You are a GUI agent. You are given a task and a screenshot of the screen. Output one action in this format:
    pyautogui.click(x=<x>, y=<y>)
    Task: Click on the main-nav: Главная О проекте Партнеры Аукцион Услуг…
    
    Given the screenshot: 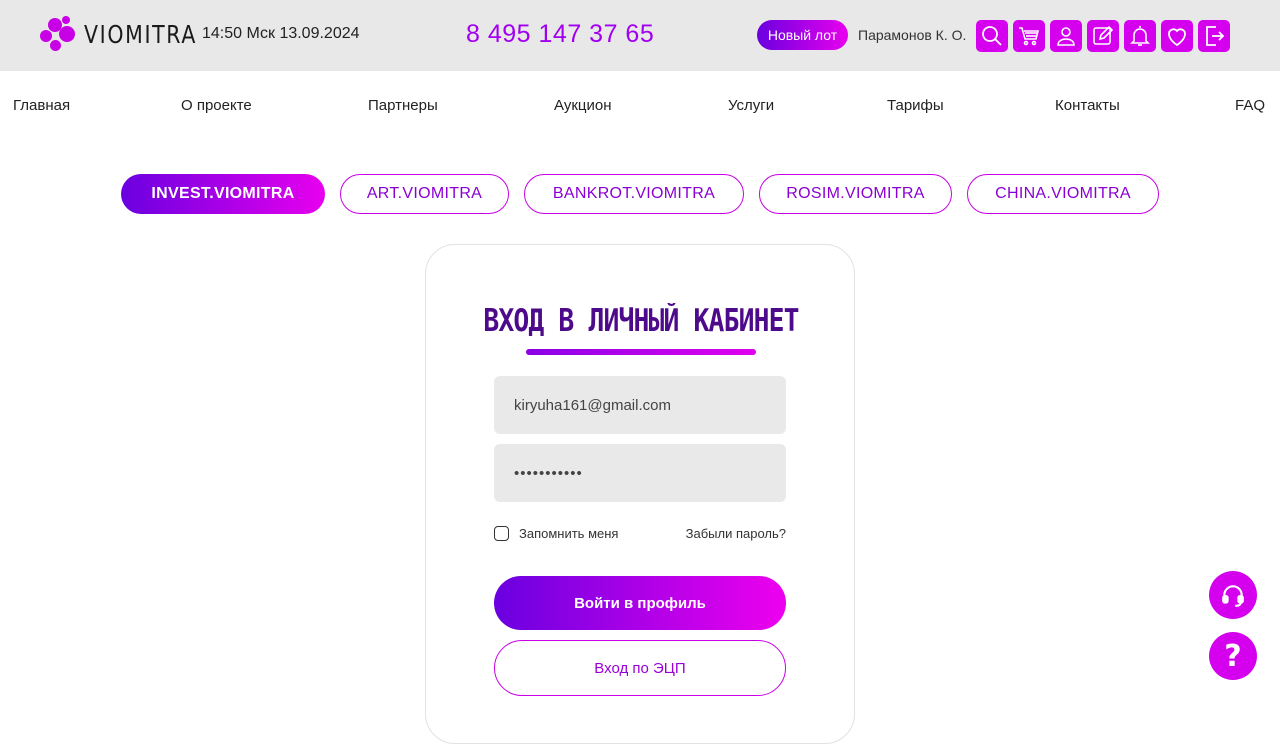 What is the action you would take?
    pyautogui.click(x=640, y=107)
    